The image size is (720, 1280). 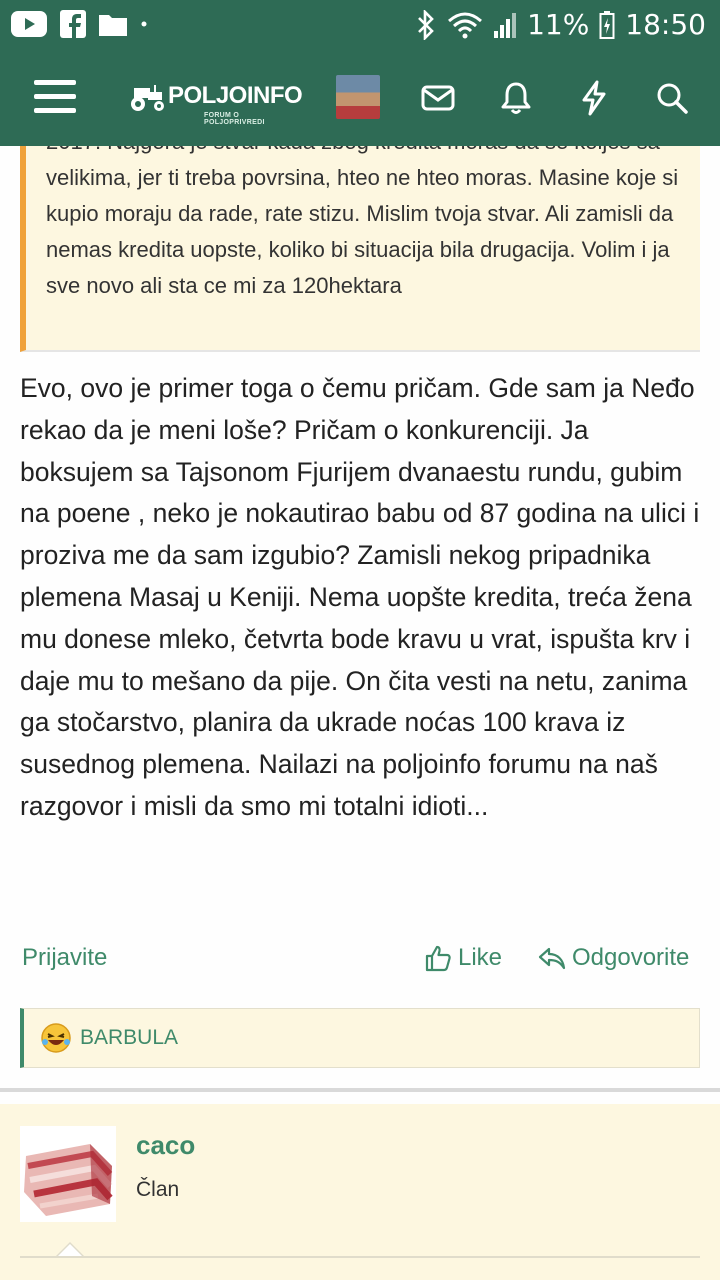 I want to click on battery-percent: 11%, so click(x=558, y=24).